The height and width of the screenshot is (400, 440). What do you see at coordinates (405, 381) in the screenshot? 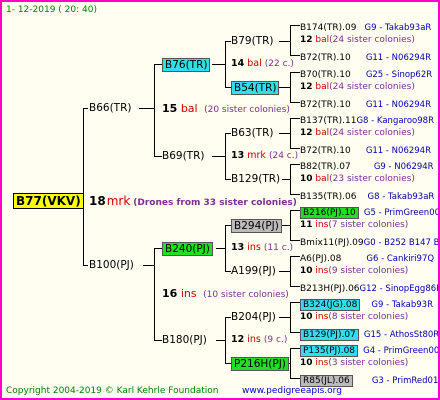
I see `origin: G3 - PrimRed01` at bounding box center [405, 381].